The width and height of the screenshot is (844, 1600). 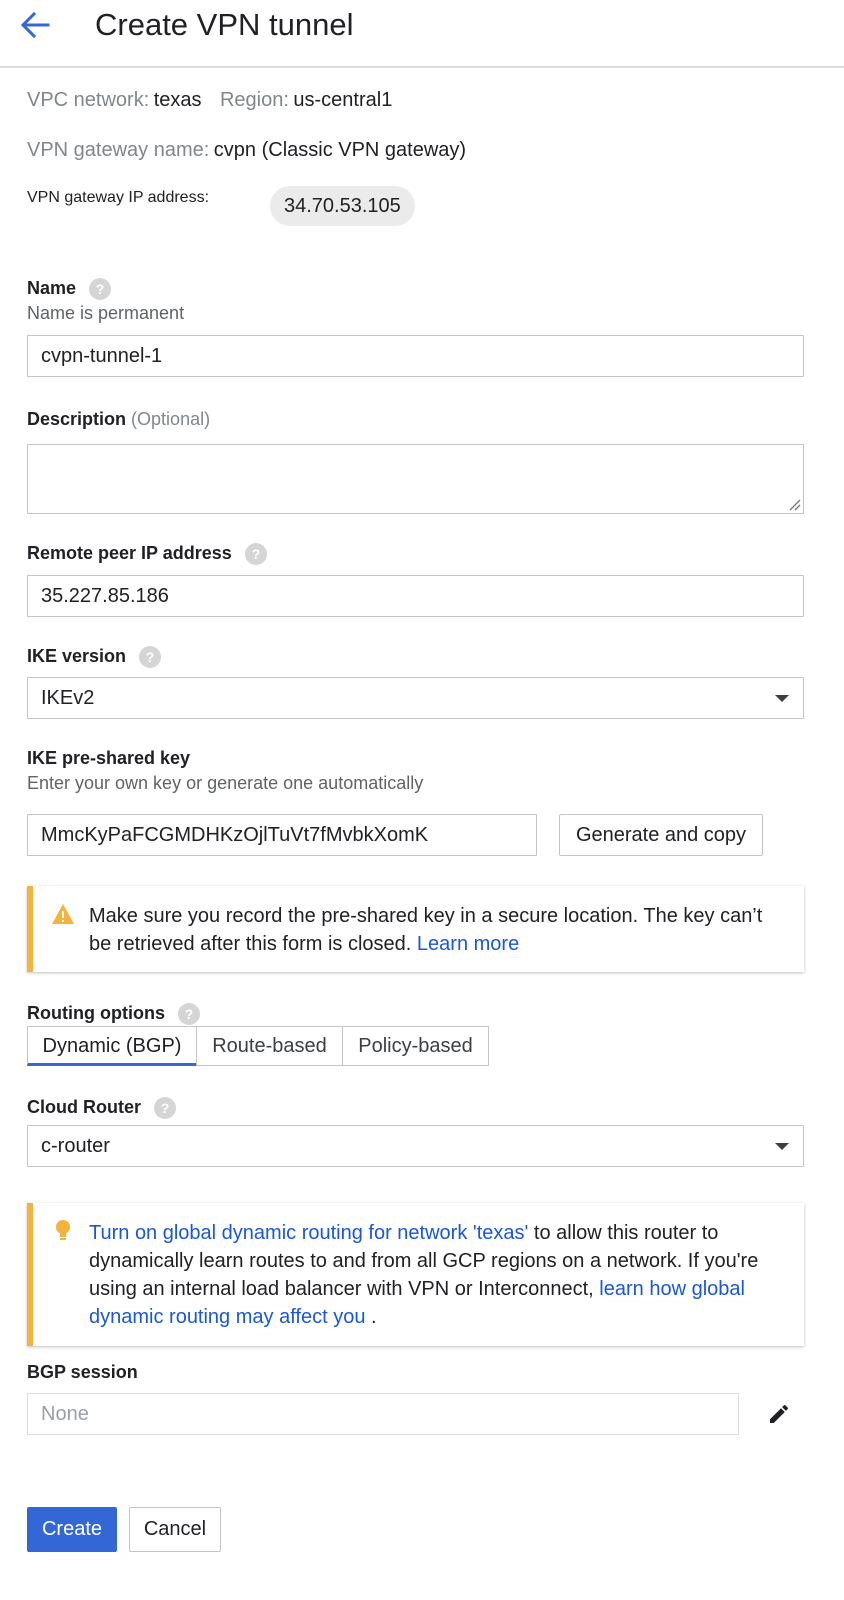 What do you see at coordinates (75, 1146) in the screenshot?
I see `cloud-router-value: c-router` at bounding box center [75, 1146].